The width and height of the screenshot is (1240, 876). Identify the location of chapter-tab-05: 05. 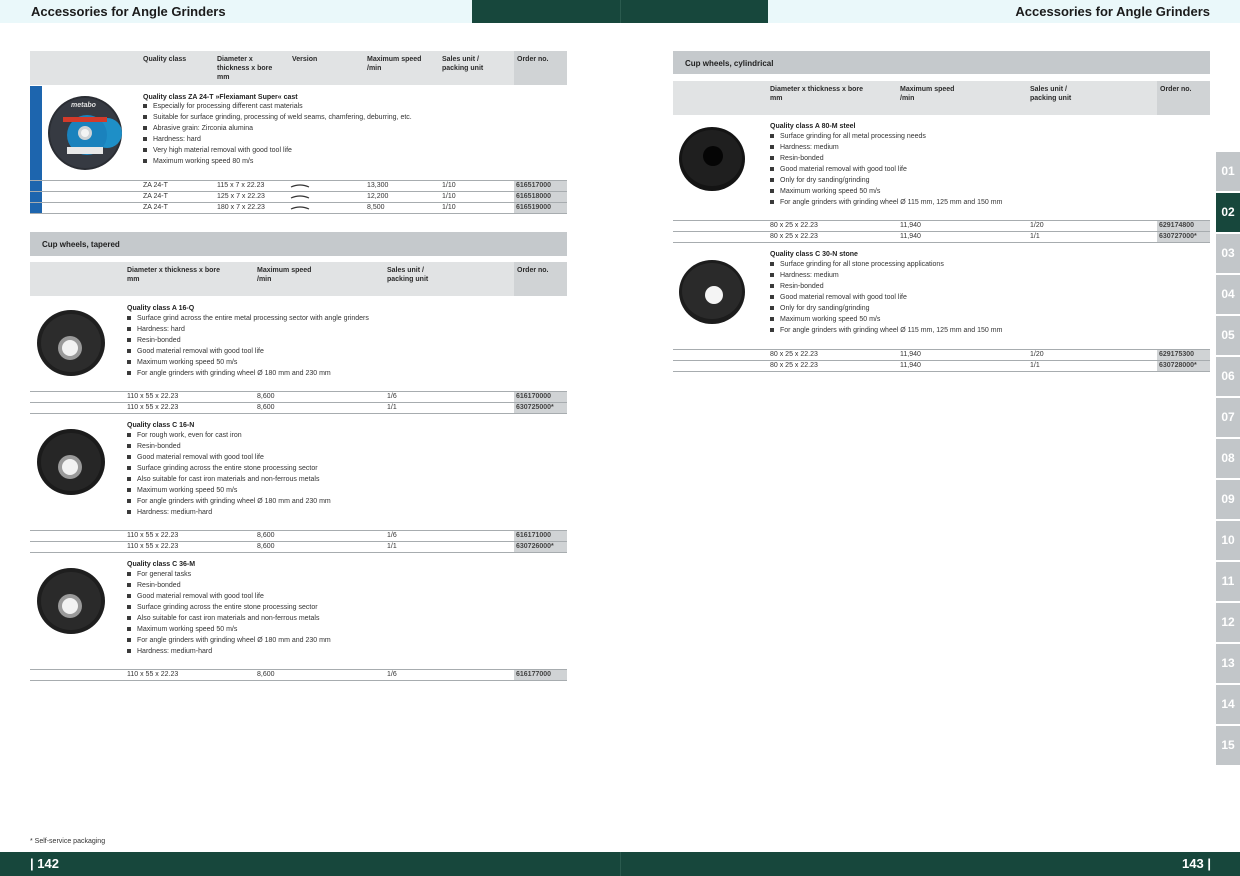
(1228, 335).